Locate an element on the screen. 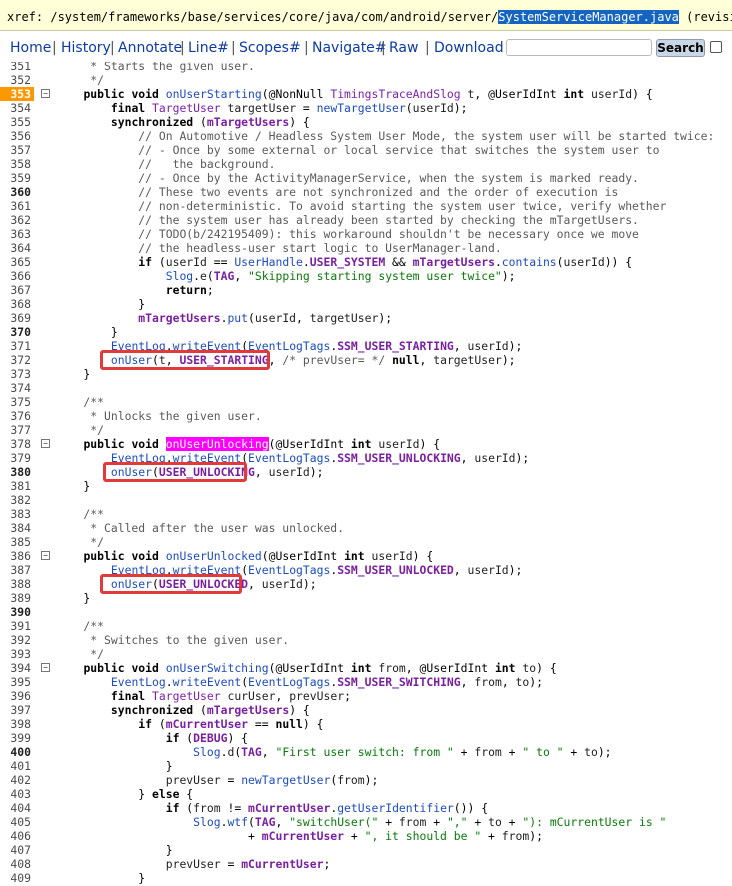  line-number: 357 is located at coordinates (17, 150).